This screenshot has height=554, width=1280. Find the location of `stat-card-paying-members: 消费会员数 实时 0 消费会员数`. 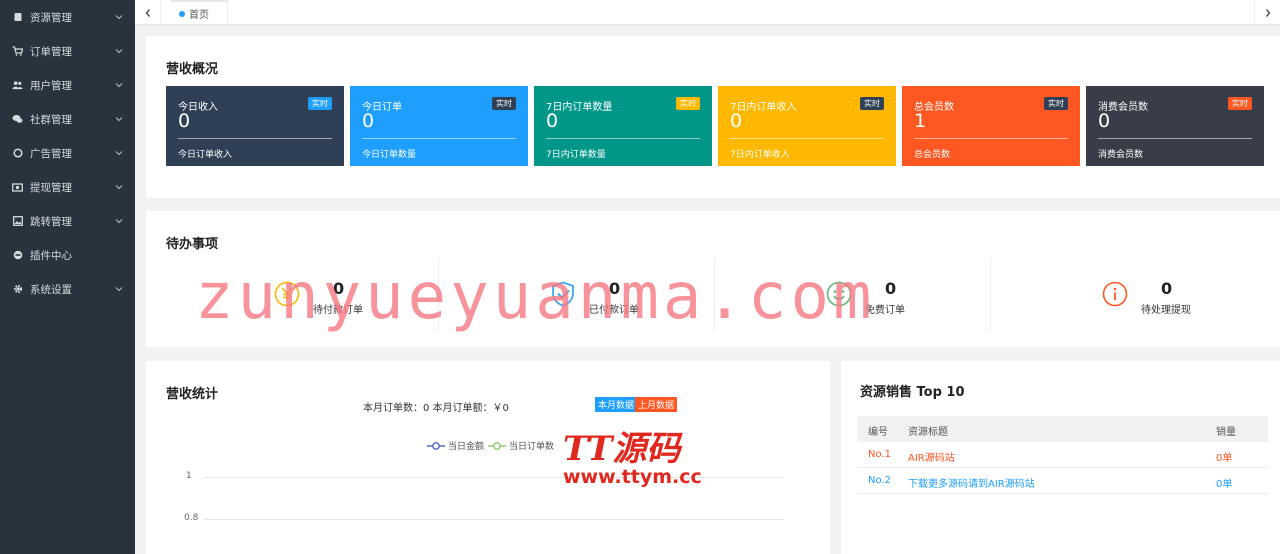

stat-card-paying-members: 消费会员数 实时 0 消费会员数 is located at coordinates (1175, 126).